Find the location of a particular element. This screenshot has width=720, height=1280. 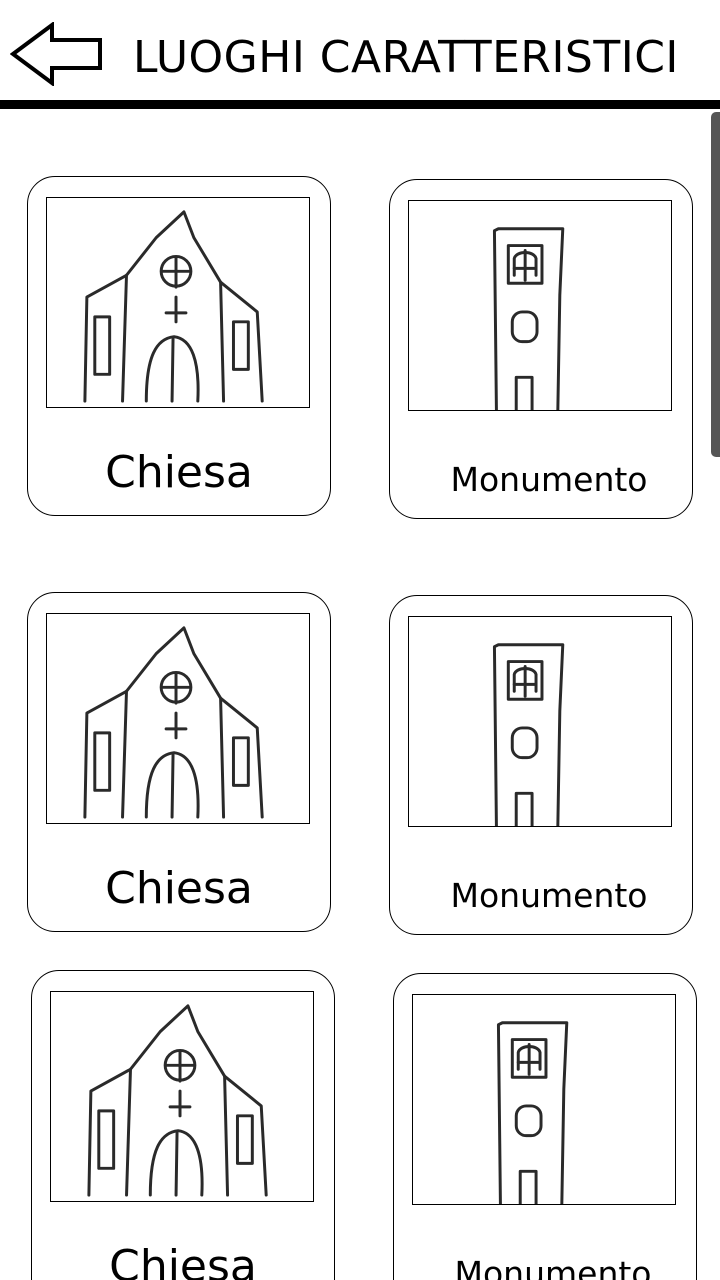

arrow-left-icon is located at coordinates (55, 54).